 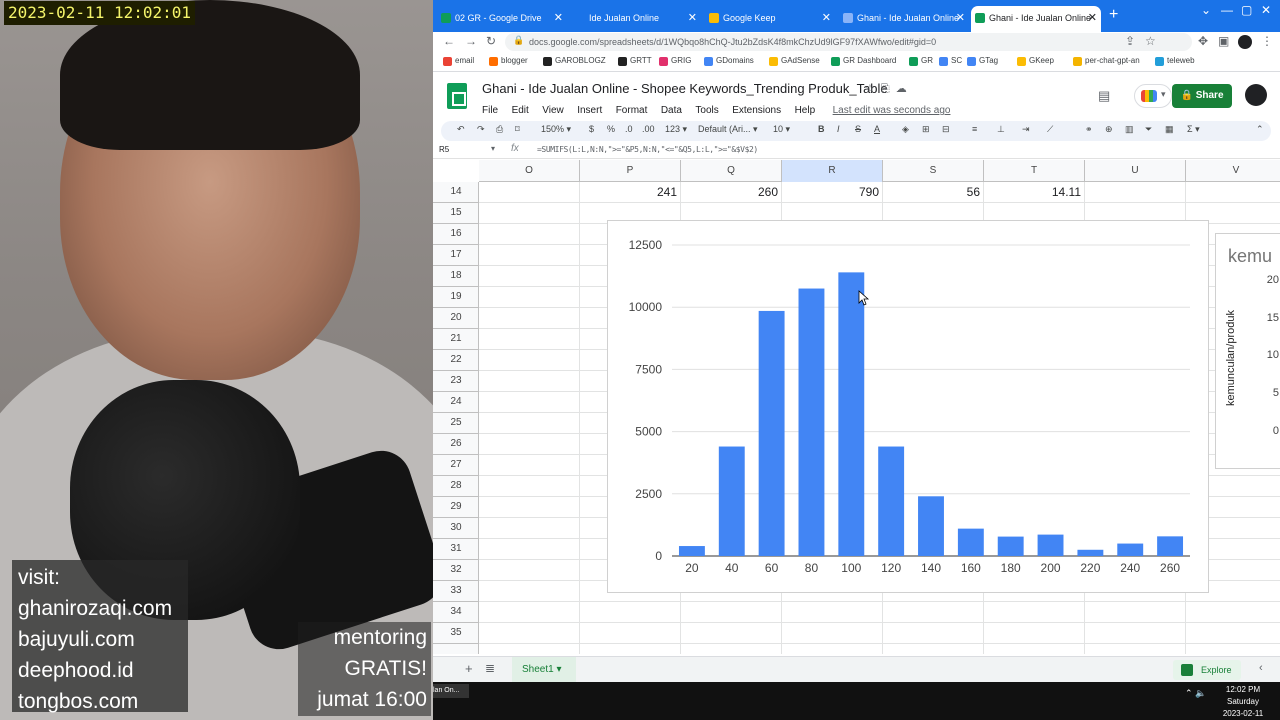 What do you see at coordinates (1026, 129) in the screenshot?
I see `wrap-icon: ⇥` at bounding box center [1026, 129].